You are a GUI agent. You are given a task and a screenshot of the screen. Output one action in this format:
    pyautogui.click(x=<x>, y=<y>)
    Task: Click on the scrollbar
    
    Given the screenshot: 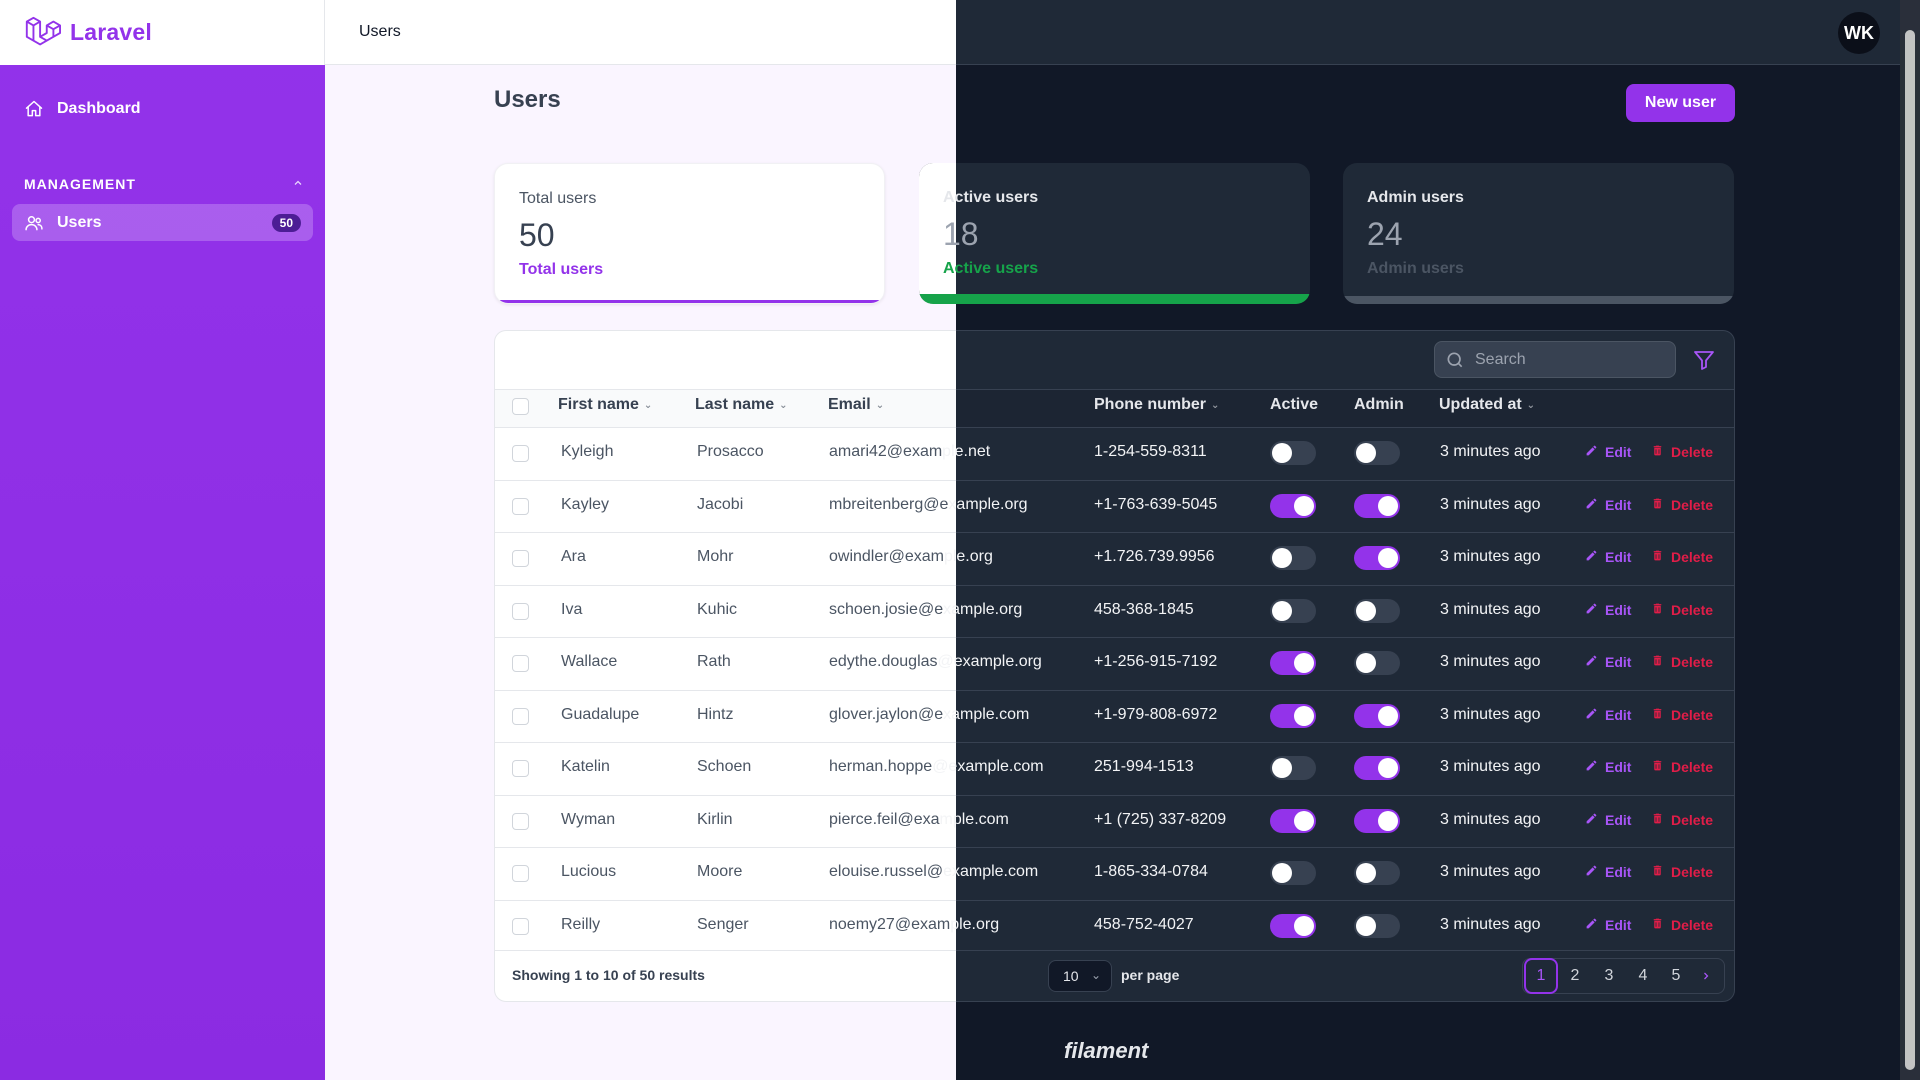 What is the action you would take?
    pyautogui.click(x=1910, y=540)
    